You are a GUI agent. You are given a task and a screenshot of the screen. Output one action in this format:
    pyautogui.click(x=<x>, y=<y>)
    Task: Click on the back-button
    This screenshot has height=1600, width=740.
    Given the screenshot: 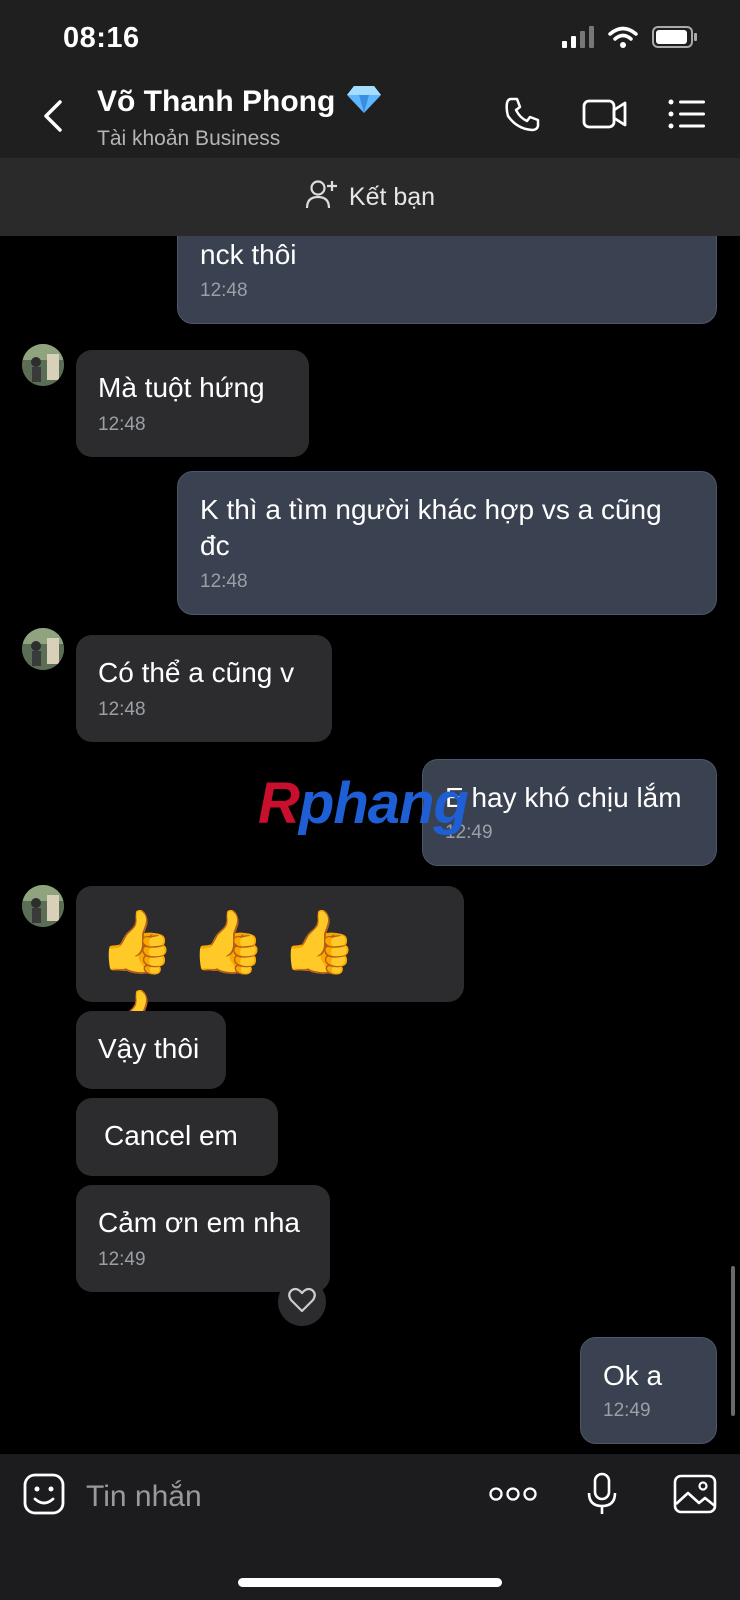 What is the action you would take?
    pyautogui.click(x=54, y=116)
    